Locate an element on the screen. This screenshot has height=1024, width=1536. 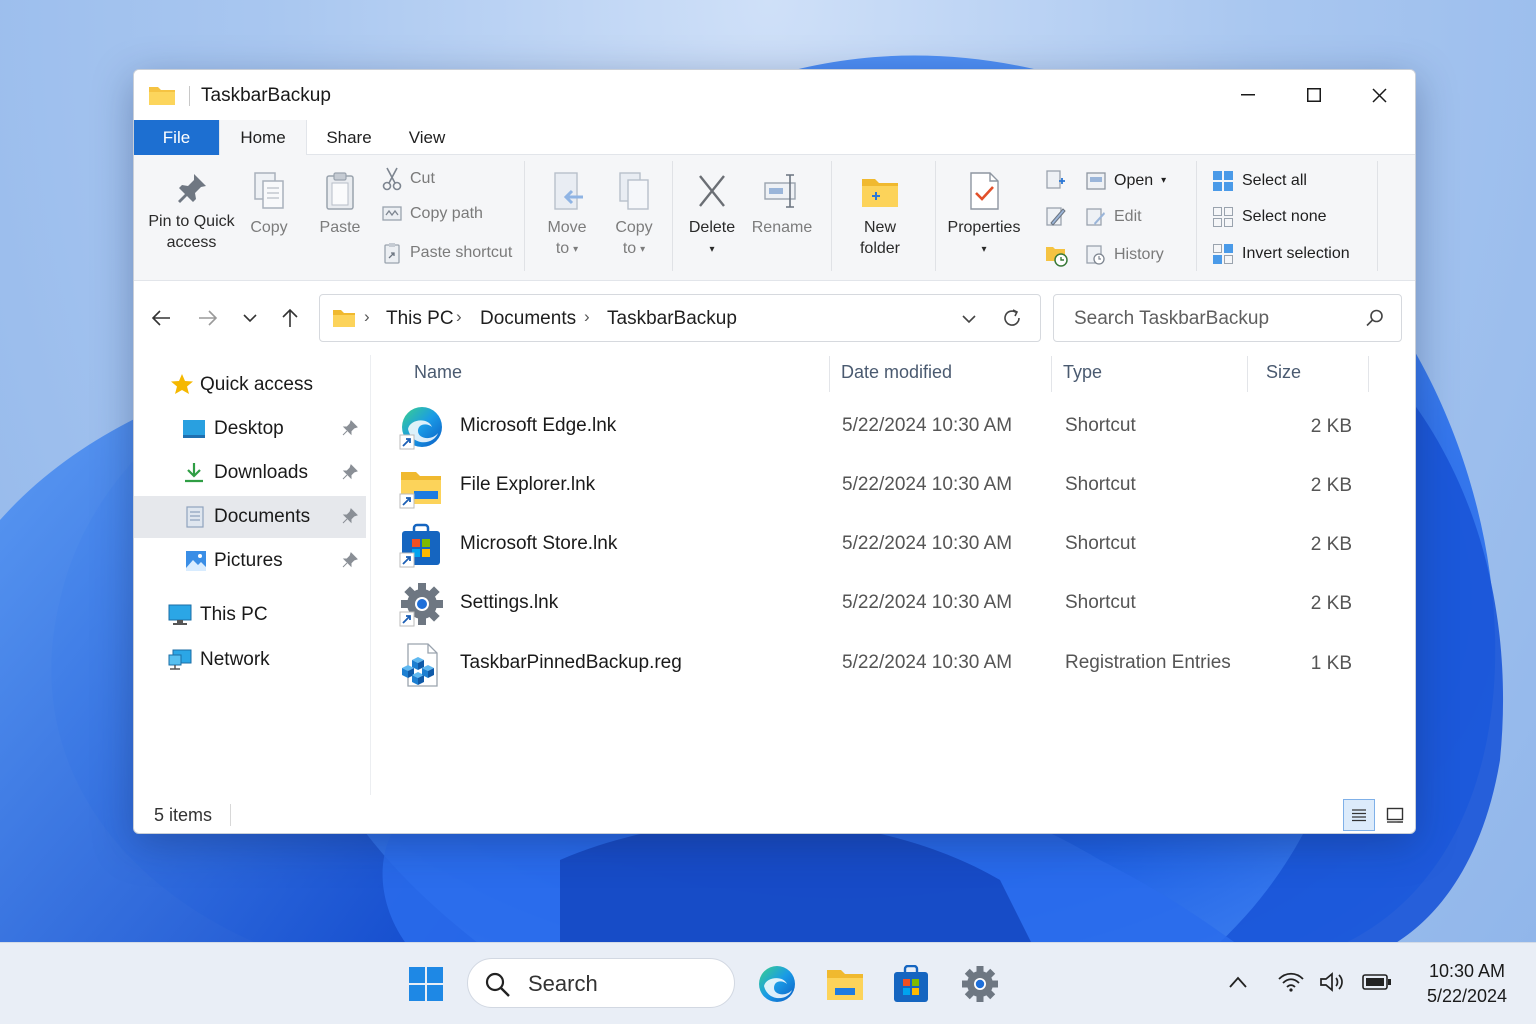
history-button: History is located at coordinates (1125, 255).